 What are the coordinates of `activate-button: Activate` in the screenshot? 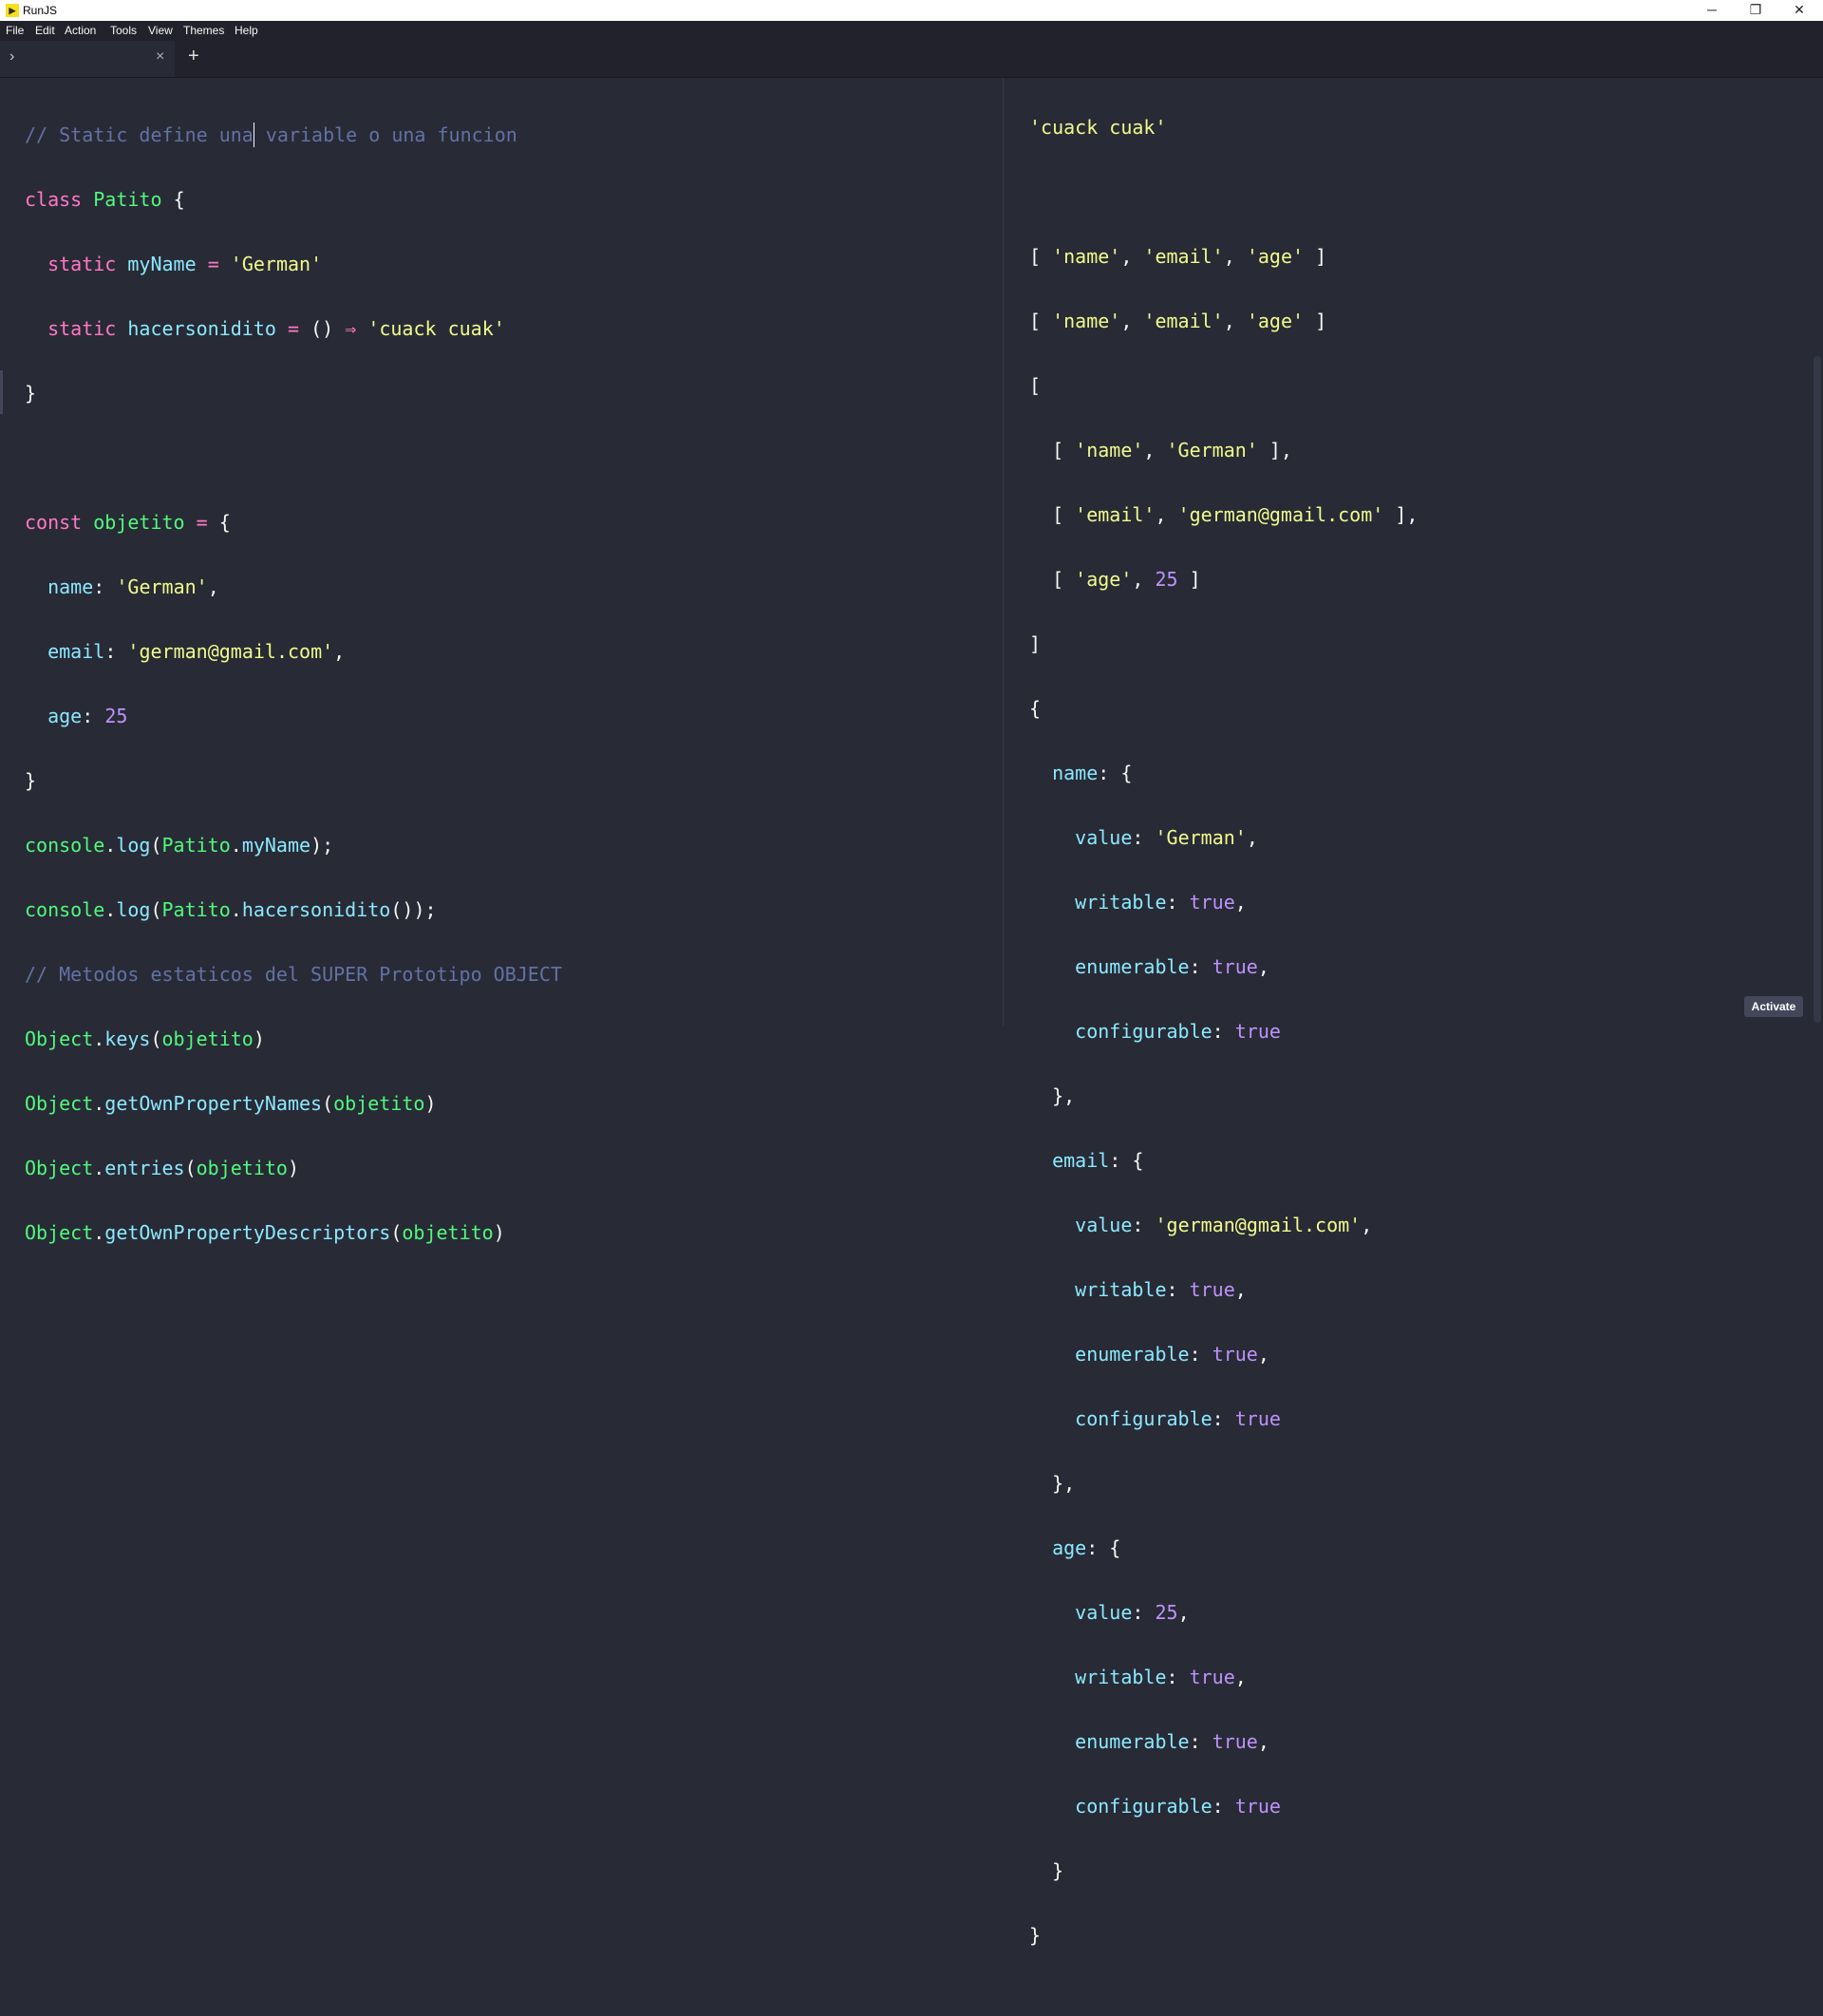 It's located at (1773, 1006).